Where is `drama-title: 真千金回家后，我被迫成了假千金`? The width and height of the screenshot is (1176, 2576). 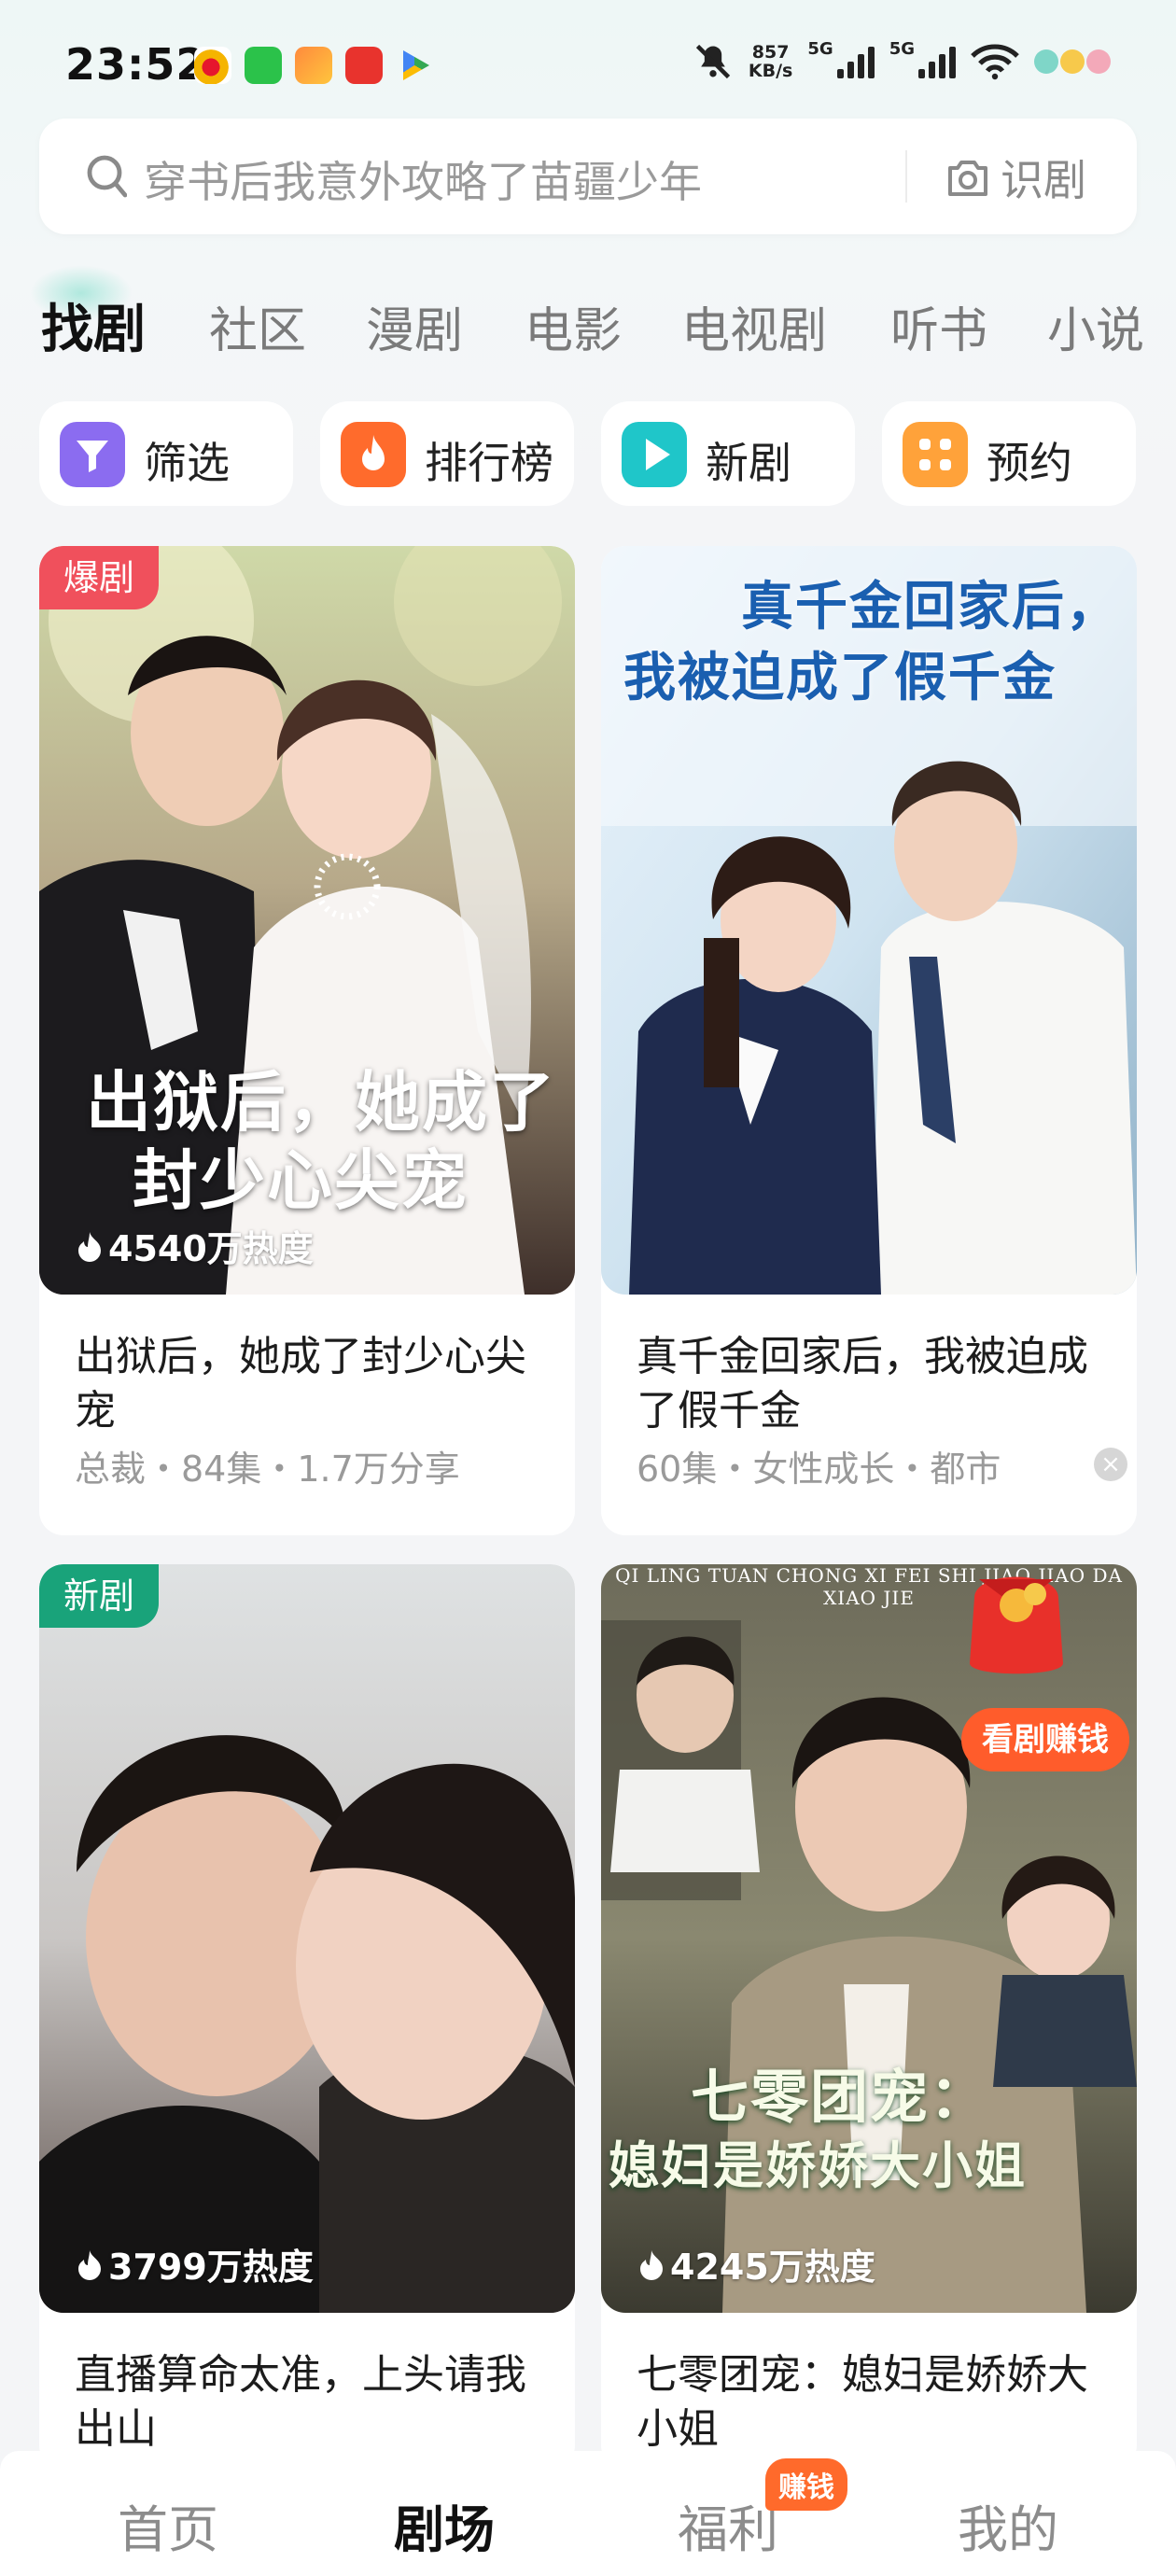
drama-title: 真千金回家后，我被迫成了假千金 is located at coordinates (870, 1384).